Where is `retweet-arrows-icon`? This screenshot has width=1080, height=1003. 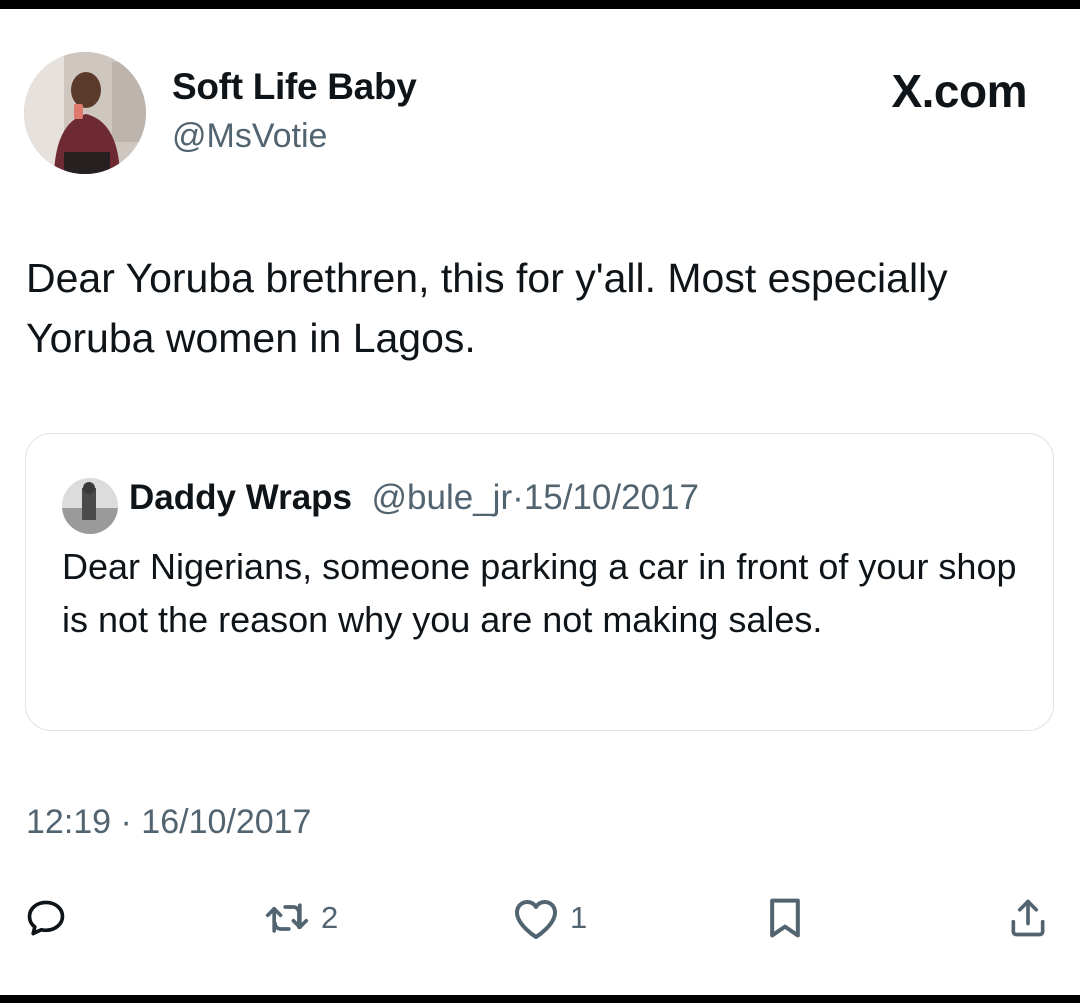
retweet-arrows-icon is located at coordinates (287, 918).